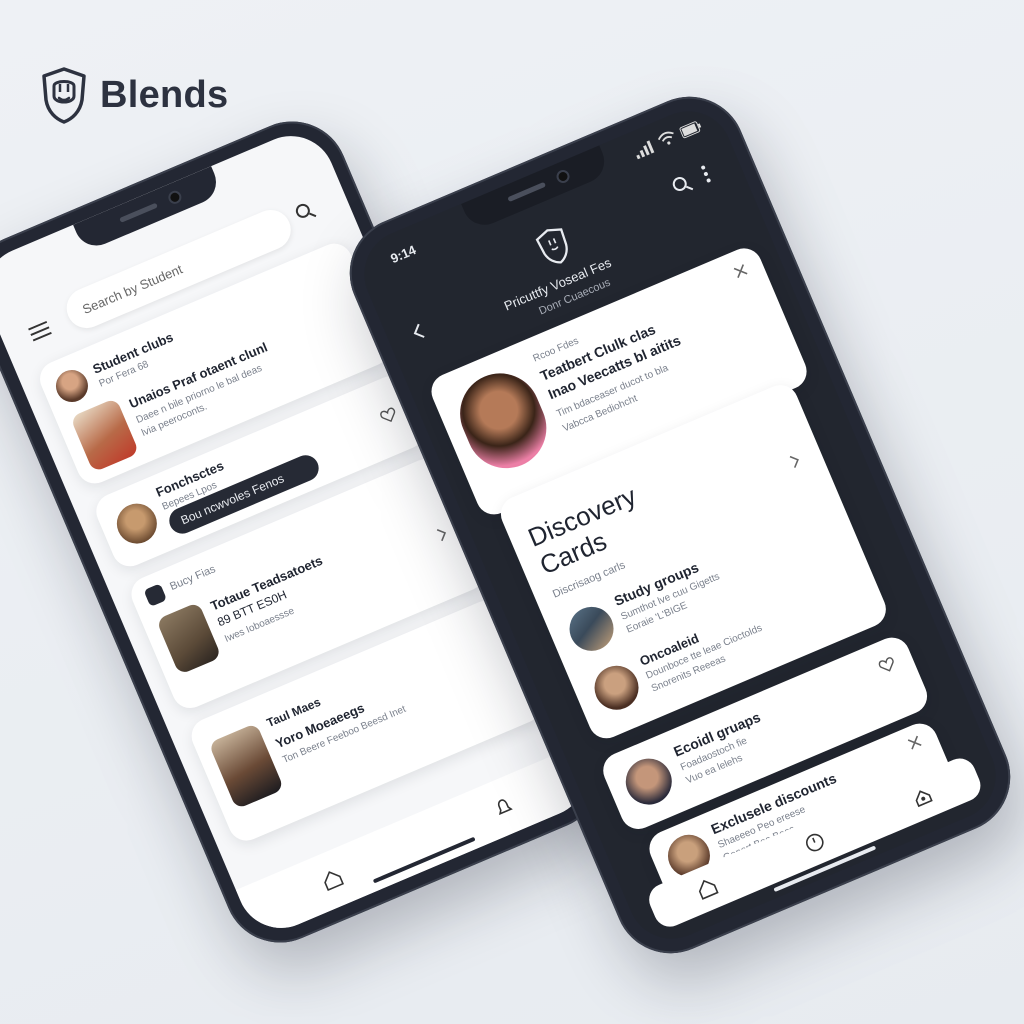  I want to click on search-placeholder: Search by Student, so click(132, 288).